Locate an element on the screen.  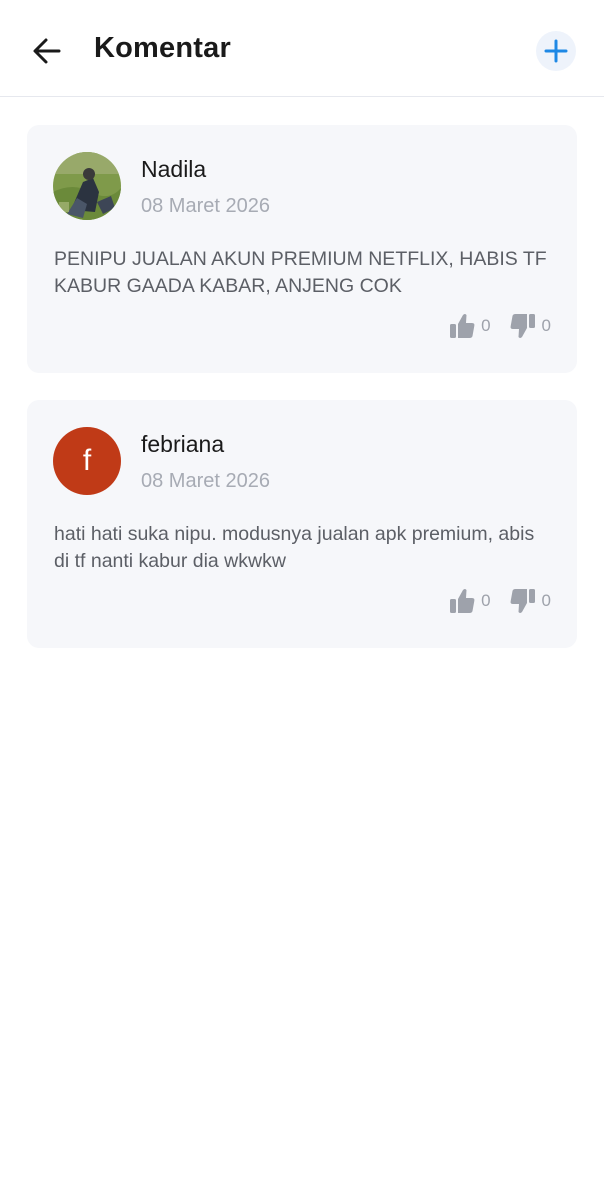
avatar: f is located at coordinates (87, 461).